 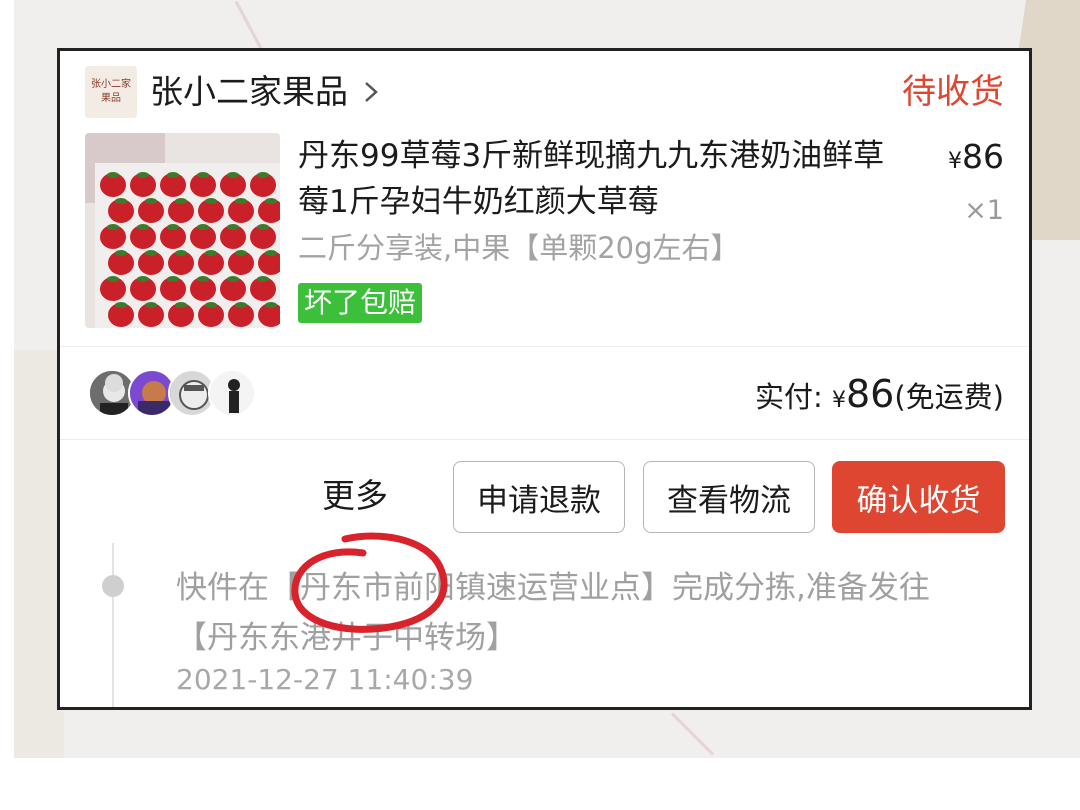 I want to click on avatar, so click(x=232, y=393).